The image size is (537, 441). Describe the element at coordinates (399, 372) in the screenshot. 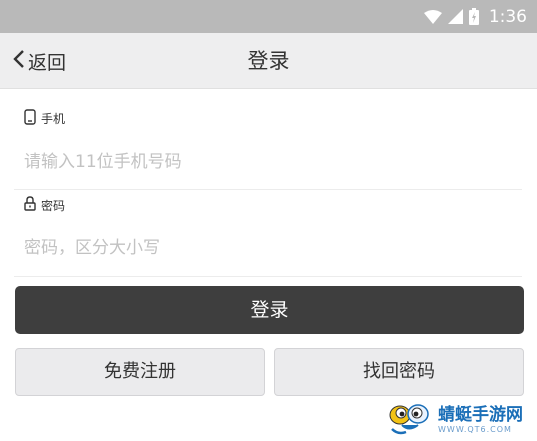

I see `recover-password-button: 找回密码` at that location.